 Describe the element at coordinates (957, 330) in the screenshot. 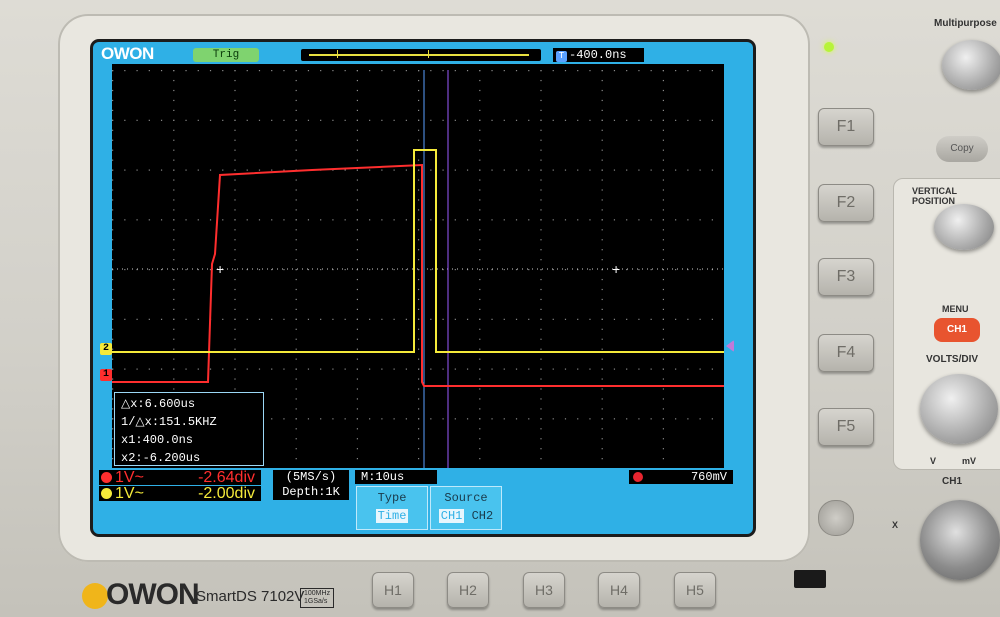

I see `ch1-menu-button: CH1` at that location.